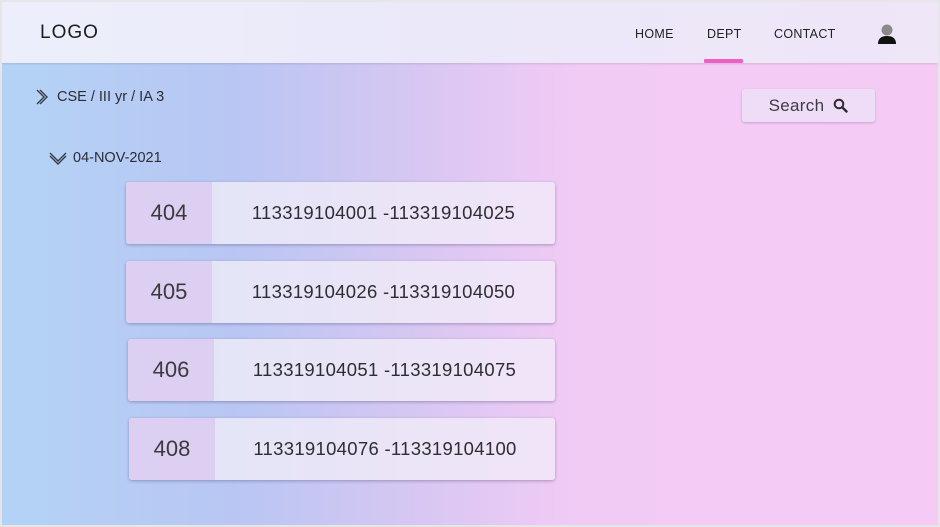  Describe the element at coordinates (805, 34) in the screenshot. I see `nav-contact: CONTACT` at that location.